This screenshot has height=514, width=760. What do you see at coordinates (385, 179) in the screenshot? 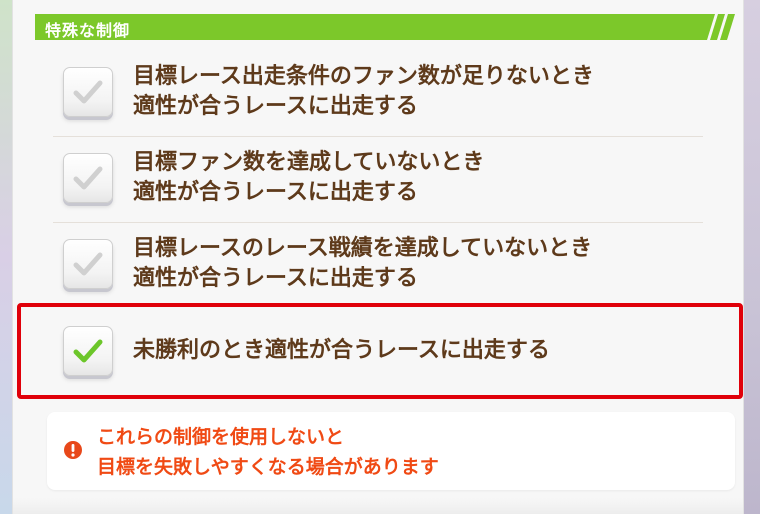
I see `option-fan-target-not-met: 目標ファン数を達成していないとき 適性が合うレースに出走する` at bounding box center [385, 179].